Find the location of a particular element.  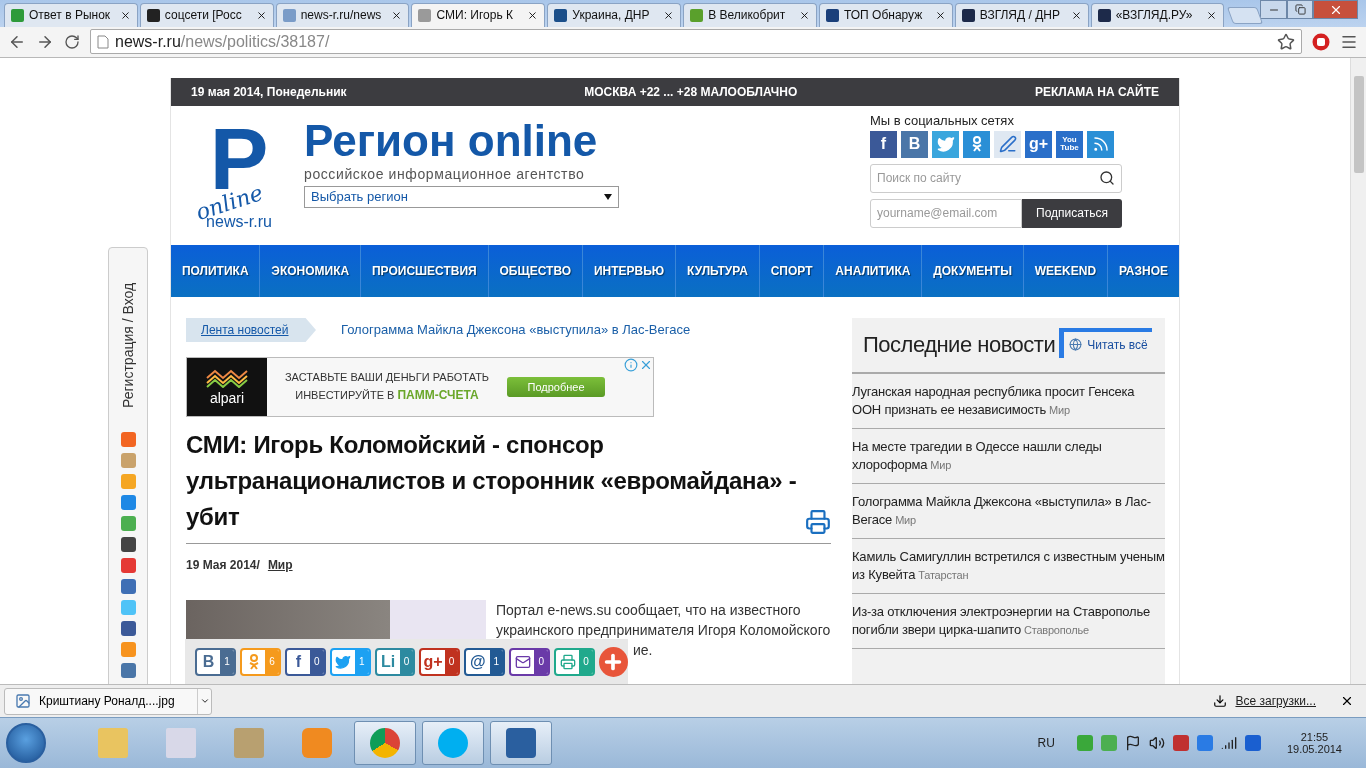

rss-icon is located at coordinates (1100, 144).